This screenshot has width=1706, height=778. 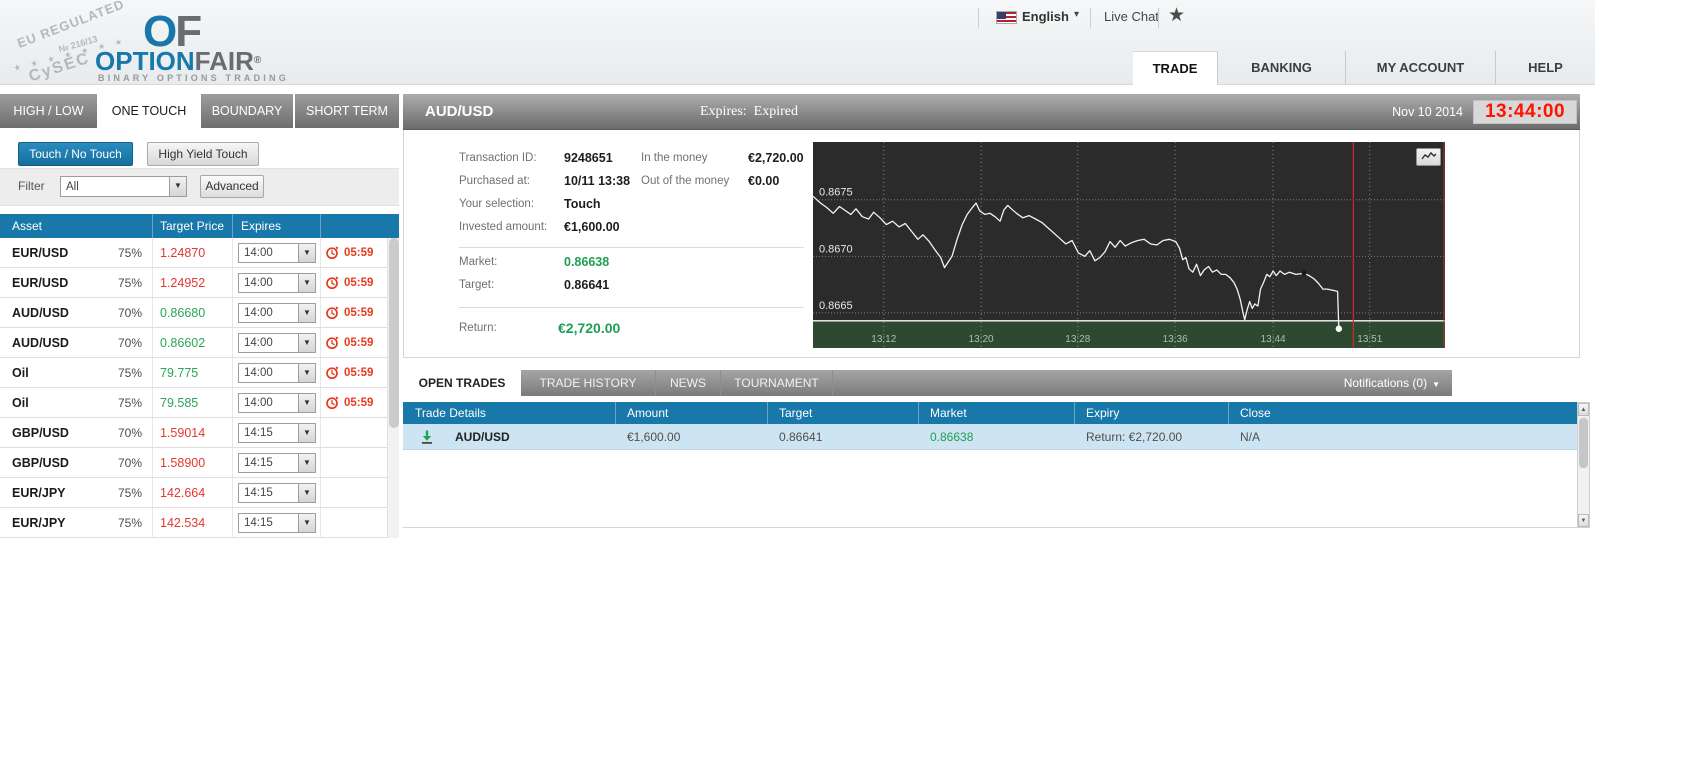 What do you see at coordinates (1045, 16) in the screenshot?
I see `language-selector: English` at bounding box center [1045, 16].